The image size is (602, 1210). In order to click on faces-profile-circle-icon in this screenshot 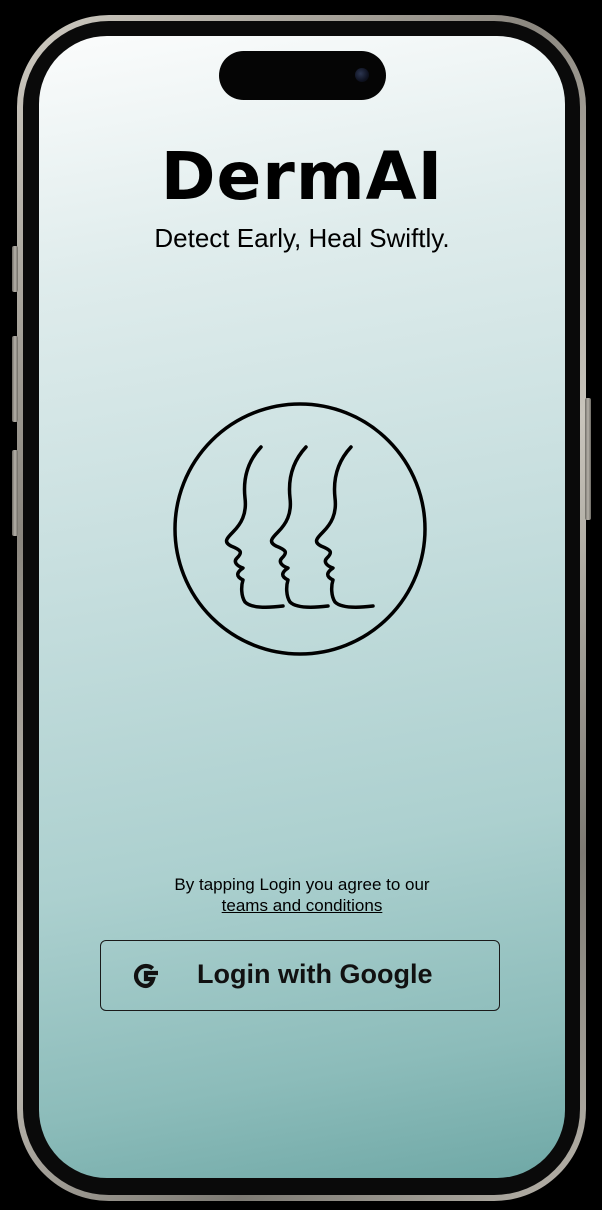, I will do `click(300, 529)`.